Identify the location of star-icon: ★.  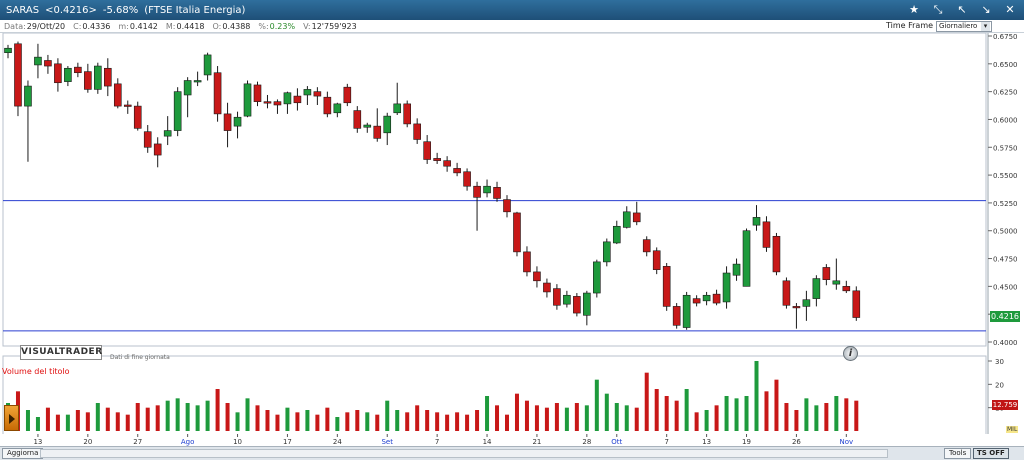
(914, 10).